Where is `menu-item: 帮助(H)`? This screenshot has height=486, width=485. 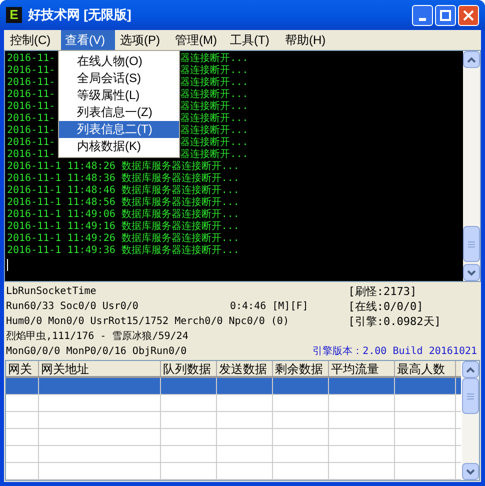
menu-item: 帮助(H) is located at coordinates (308, 40).